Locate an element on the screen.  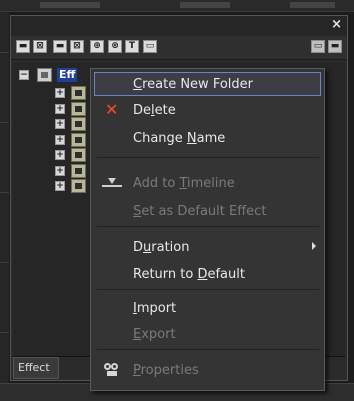
delete-icon: ⊠ is located at coordinates (77, 46).